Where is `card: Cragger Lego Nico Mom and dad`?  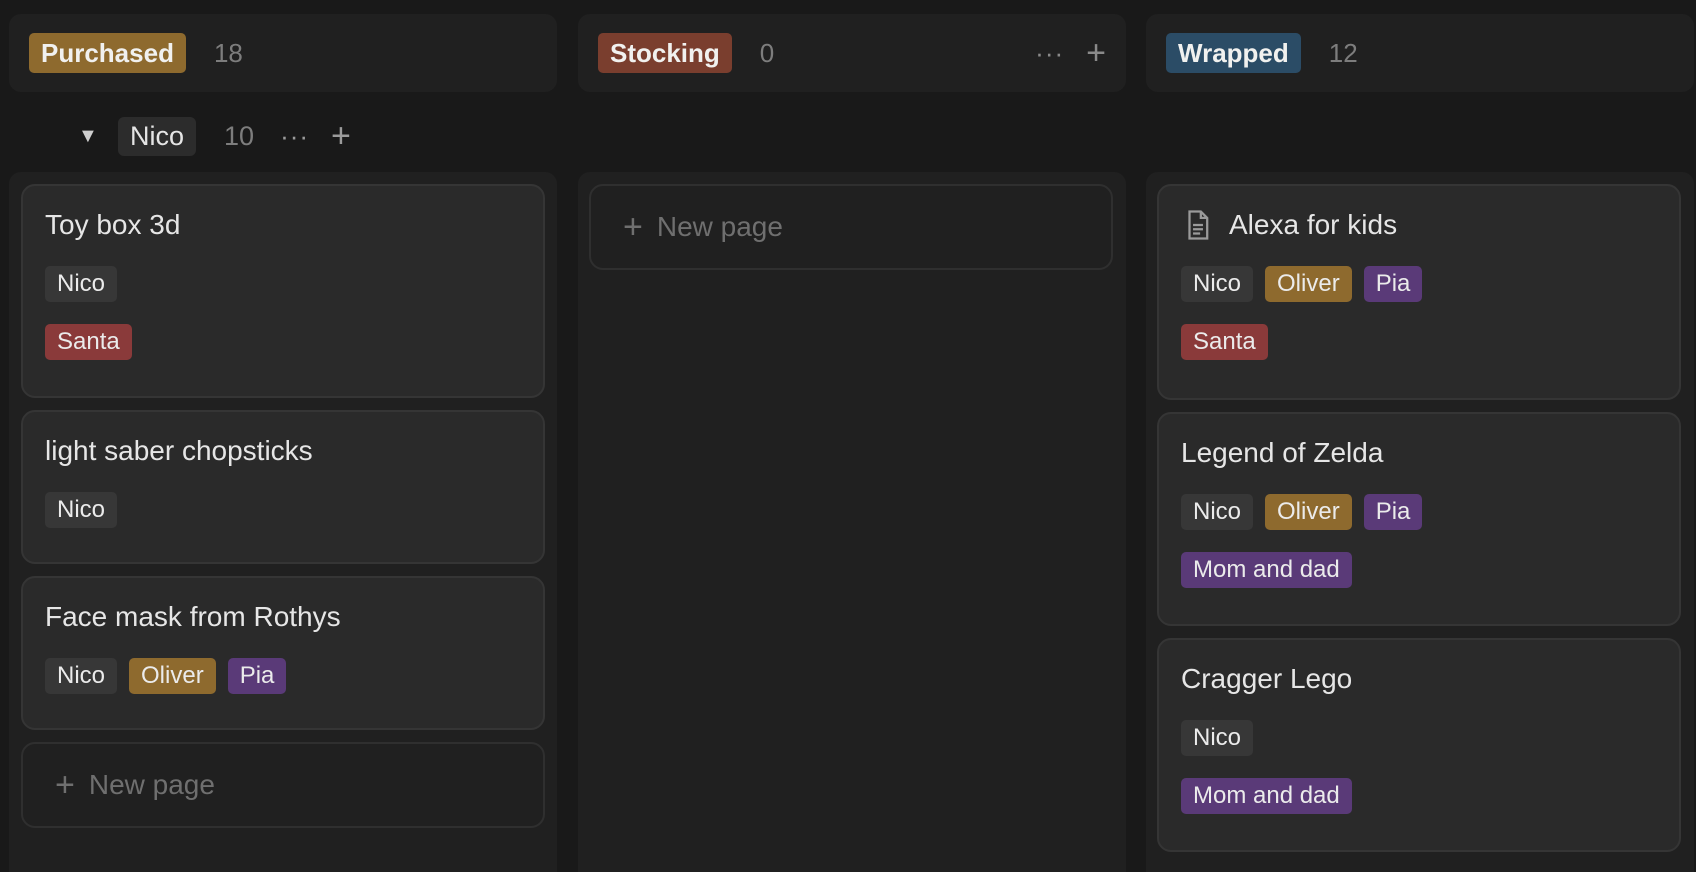 card: Cragger Lego Nico Mom and dad is located at coordinates (1419, 745).